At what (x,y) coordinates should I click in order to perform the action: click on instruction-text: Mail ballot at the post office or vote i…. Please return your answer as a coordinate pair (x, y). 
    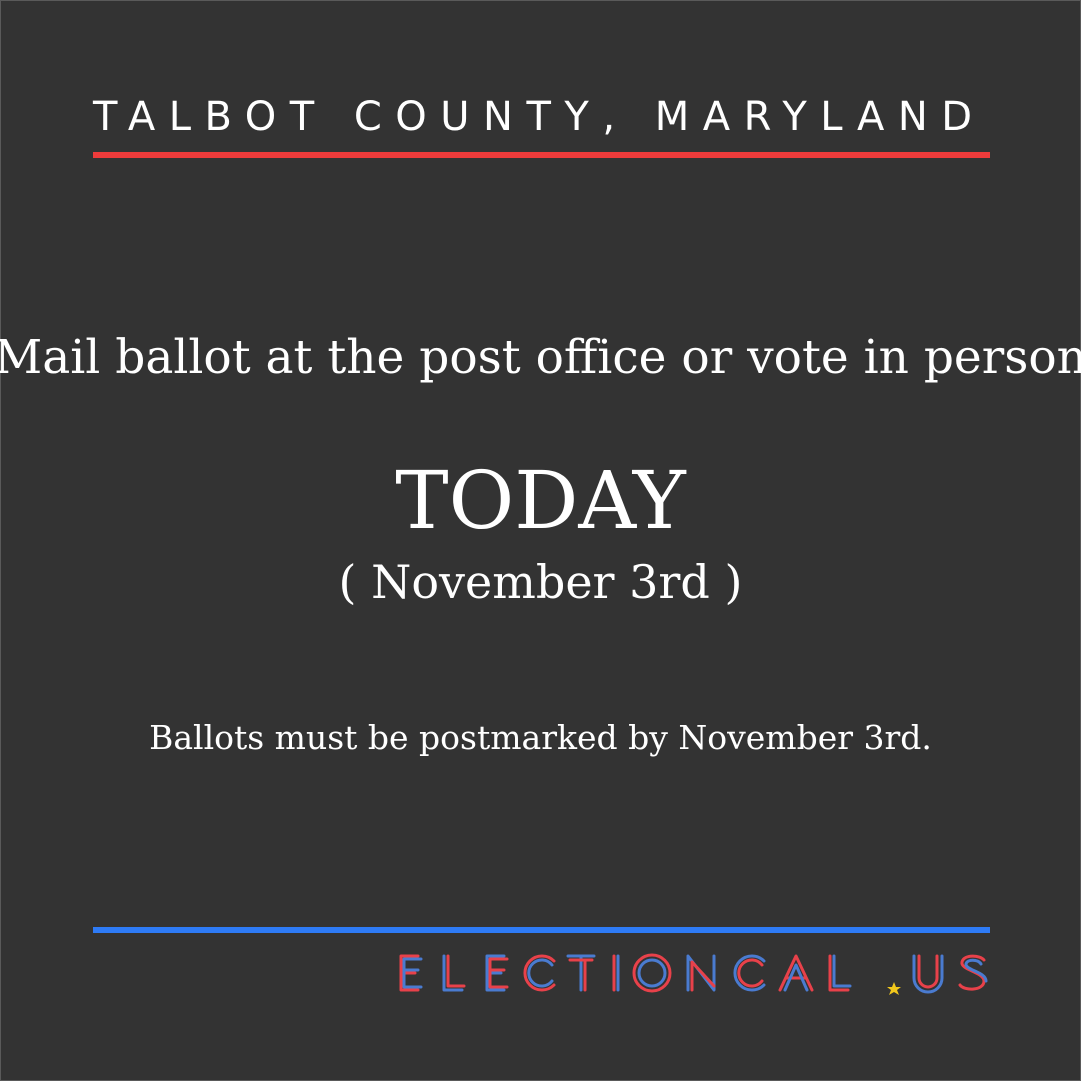
    Looking at the image, I should click on (540, 357).